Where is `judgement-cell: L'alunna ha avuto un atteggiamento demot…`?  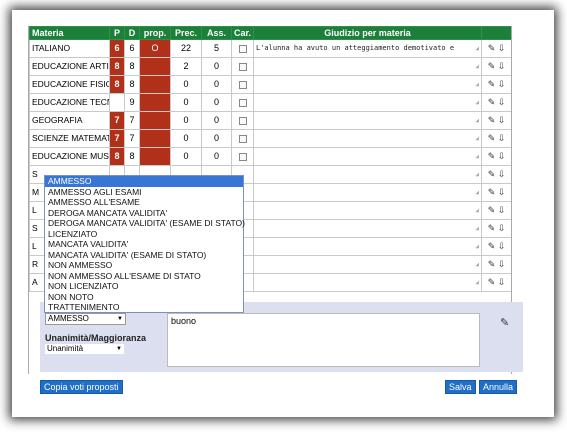
judgement-cell: L'alunna ha avuto un atteggiamento demot… is located at coordinates (367, 48).